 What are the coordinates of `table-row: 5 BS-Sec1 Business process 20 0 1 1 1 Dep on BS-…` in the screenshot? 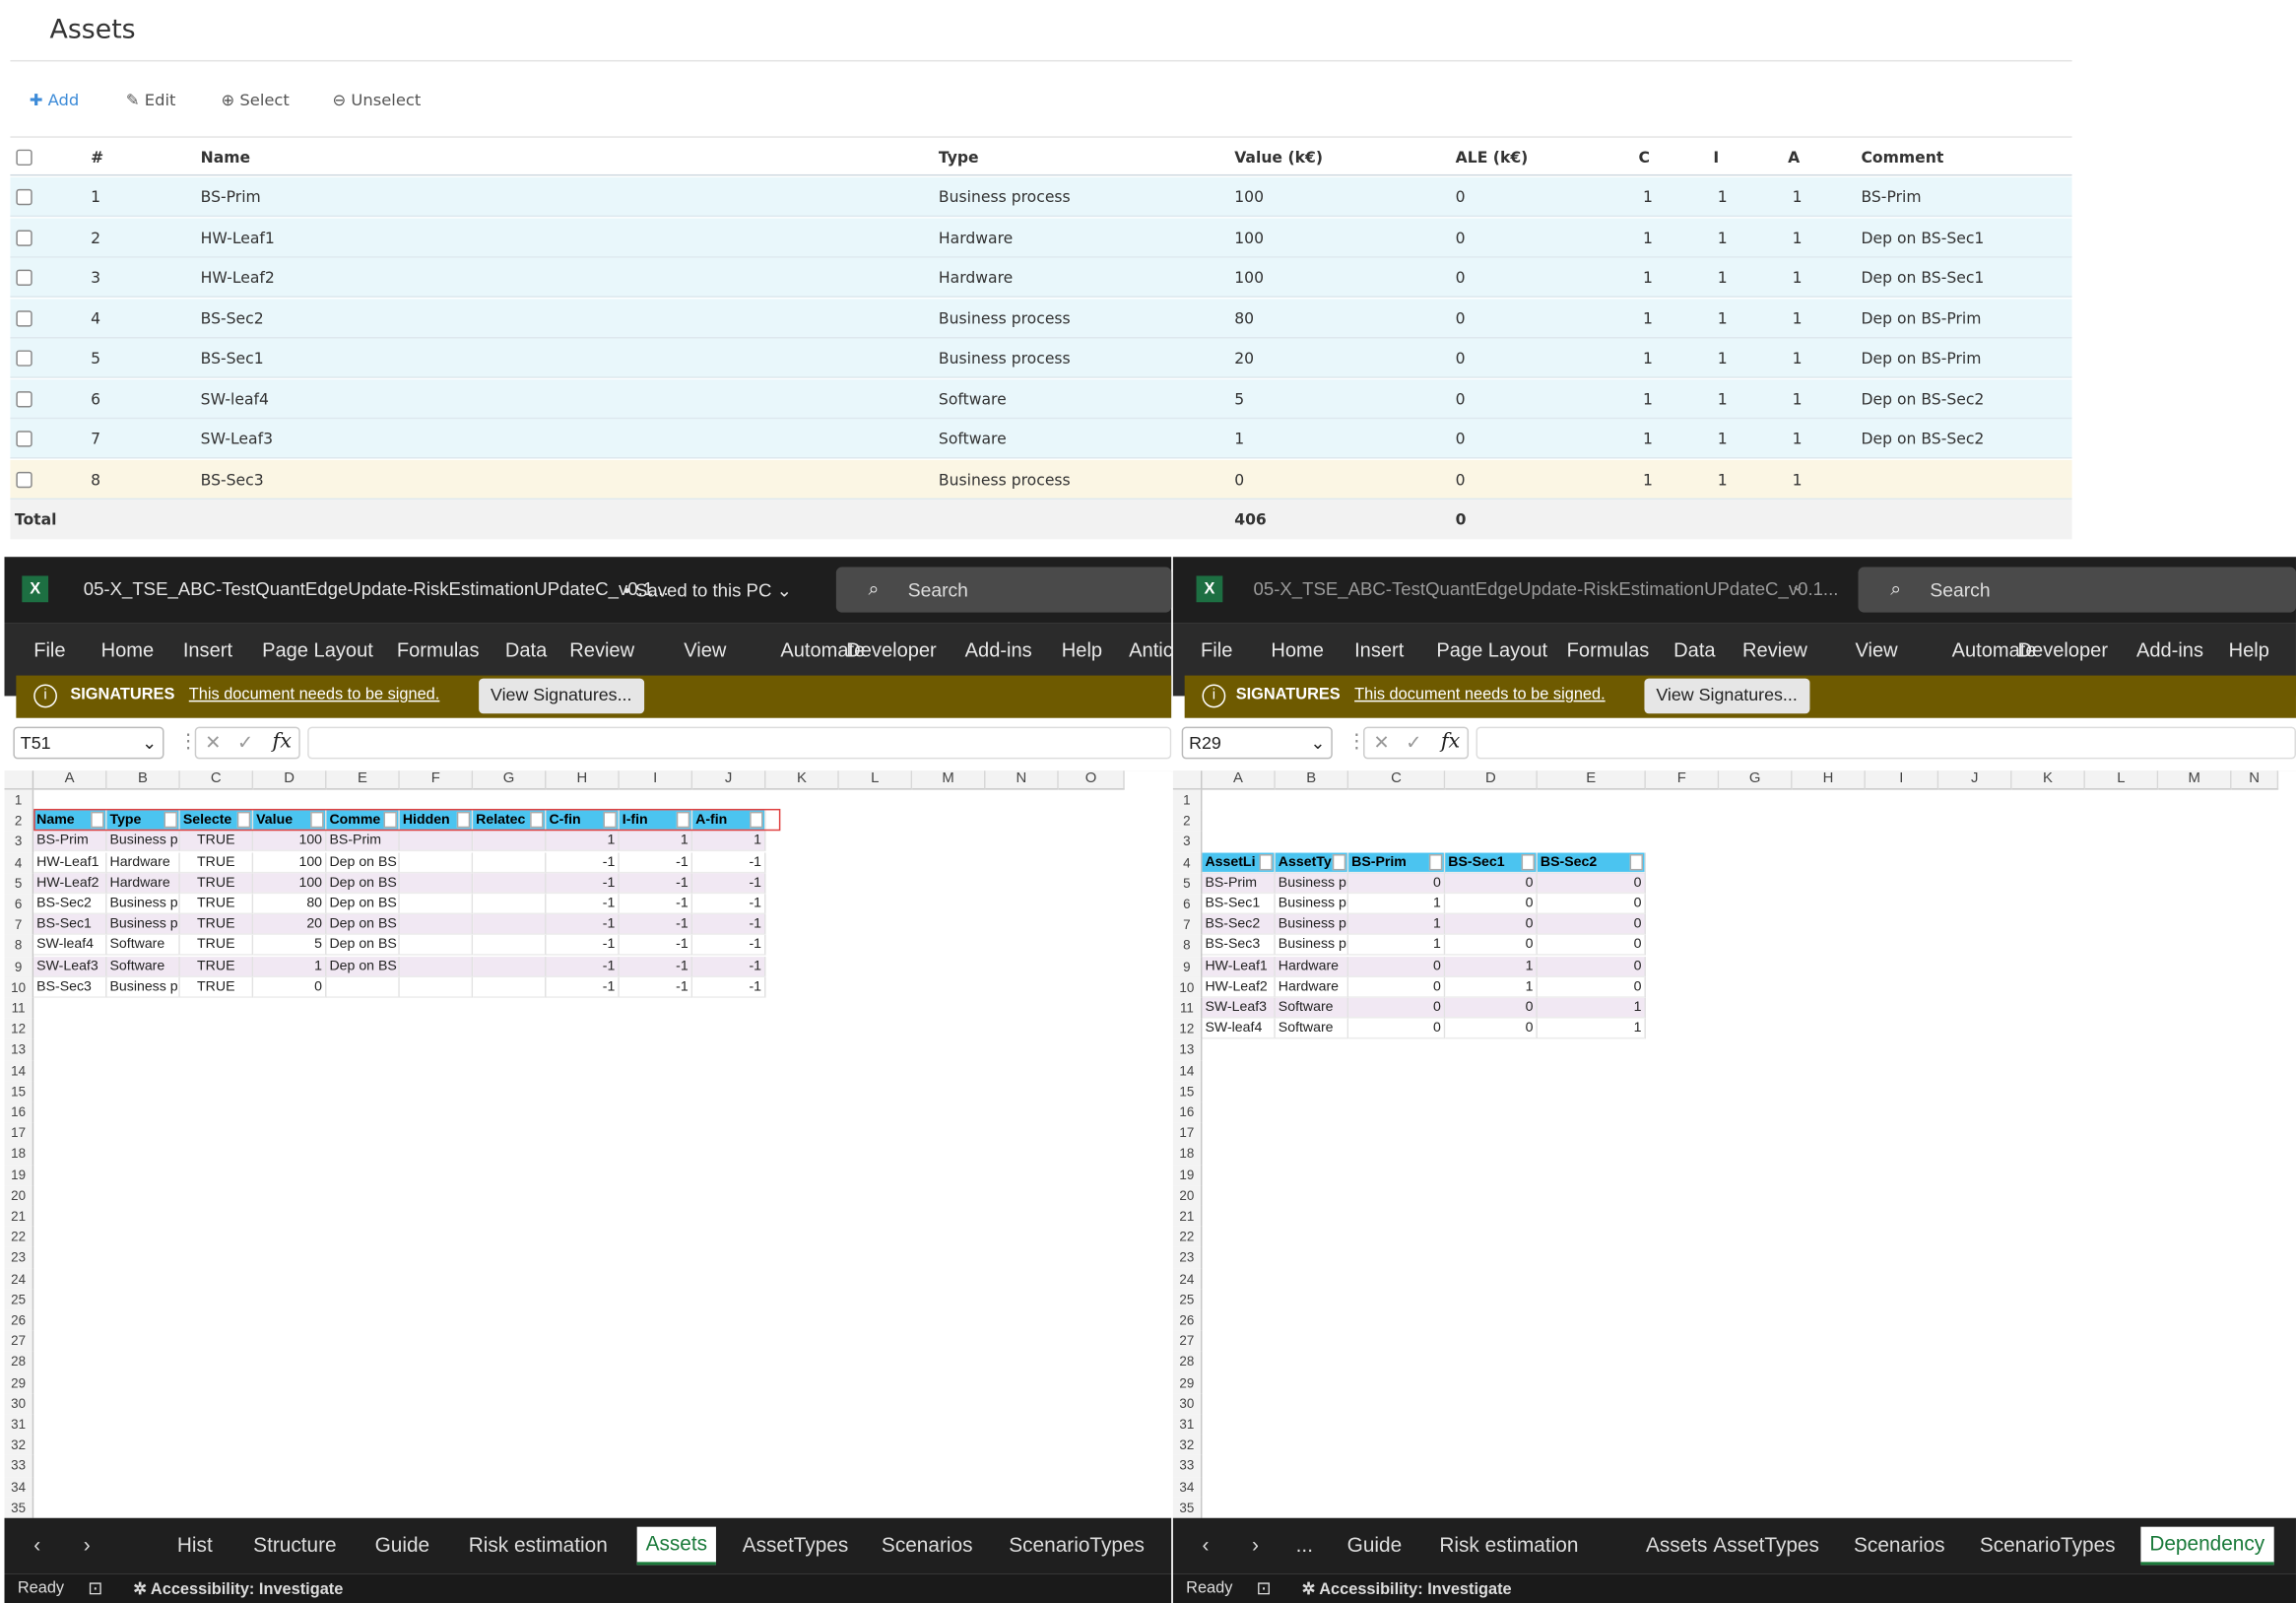 It's located at (1041, 358).